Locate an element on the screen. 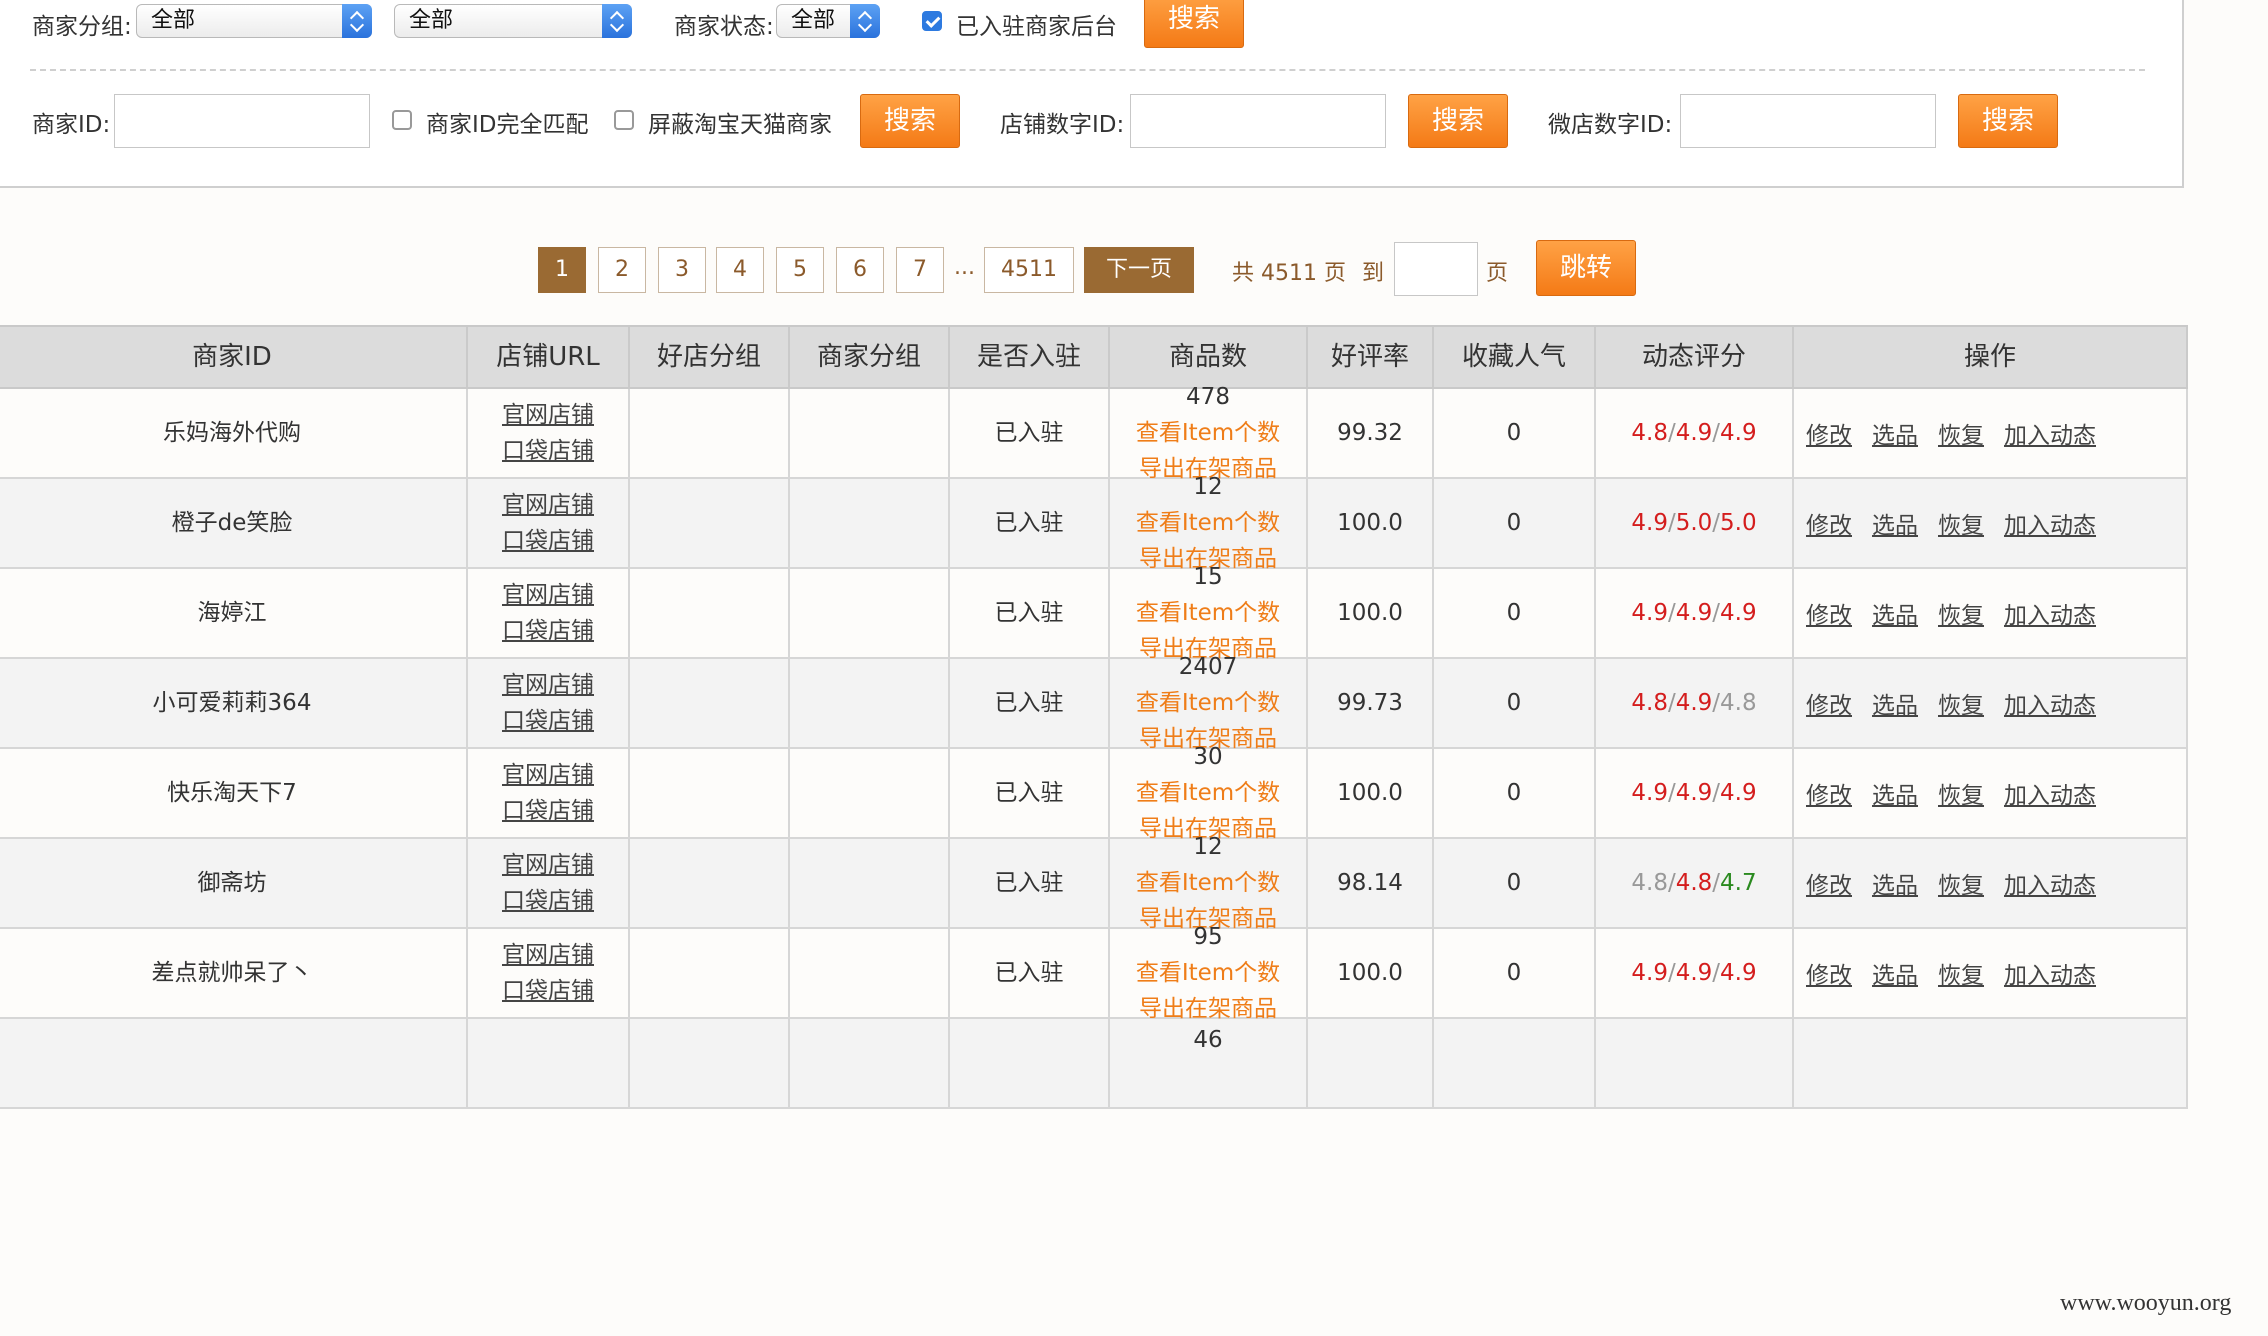 The image size is (2268, 1336). status-label: 商家状态: is located at coordinates (724, 27).